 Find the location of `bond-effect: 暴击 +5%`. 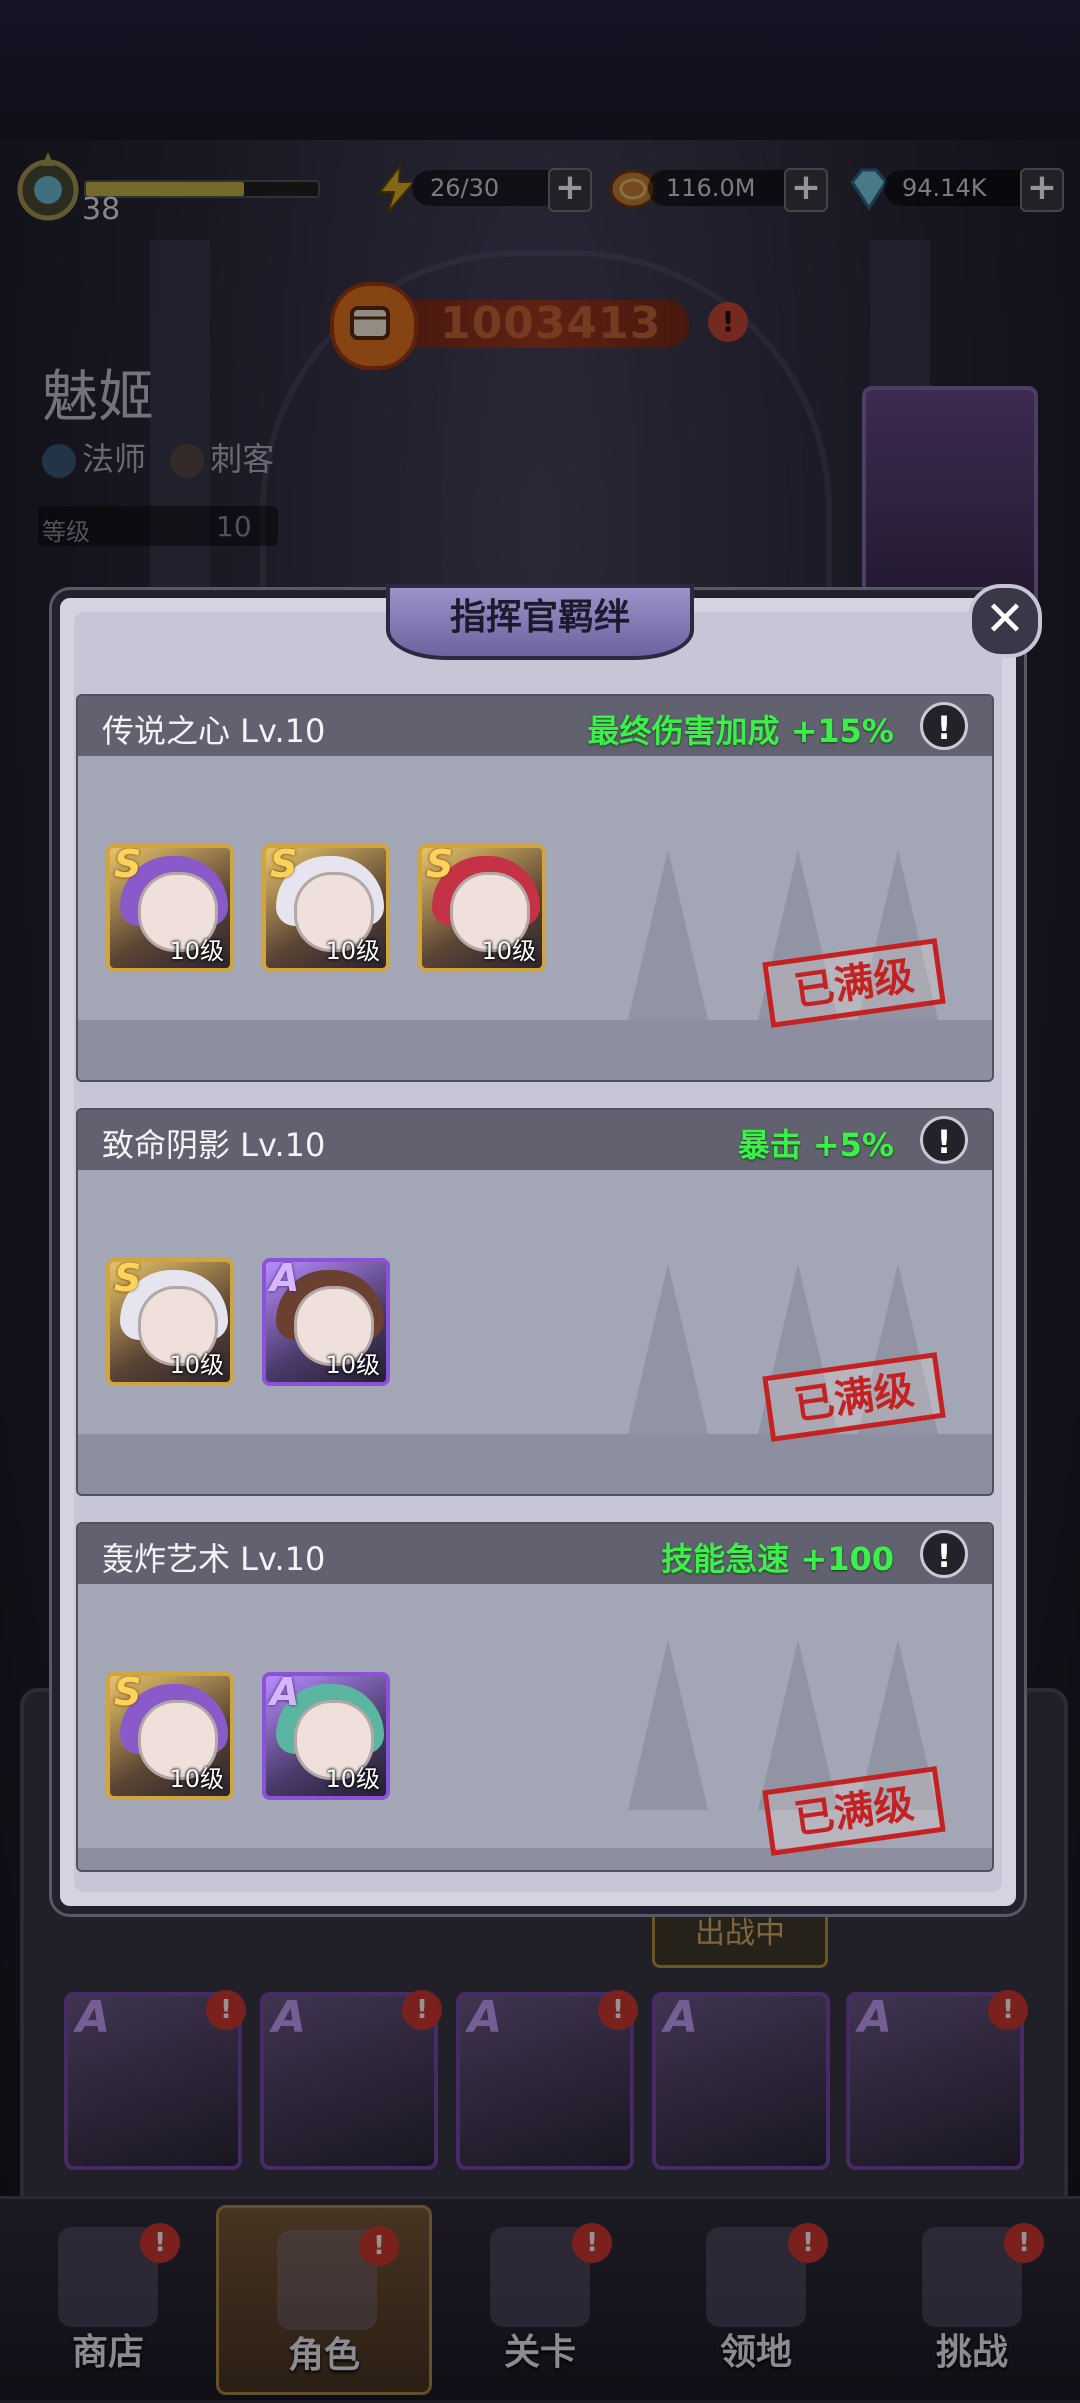

bond-effect: 暴击 +5% is located at coordinates (815, 1145).